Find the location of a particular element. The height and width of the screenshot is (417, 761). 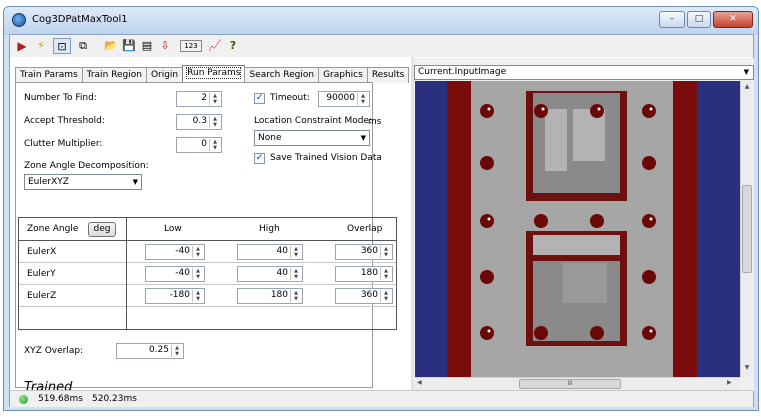

euler-x-overlap-input: 360 ▲ ▼ is located at coordinates (364, 252).